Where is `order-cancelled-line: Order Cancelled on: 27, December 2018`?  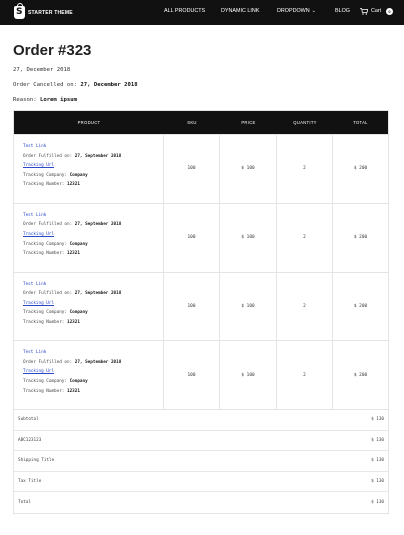 order-cancelled-line: Order Cancelled on: 27, December 2018 is located at coordinates (75, 85).